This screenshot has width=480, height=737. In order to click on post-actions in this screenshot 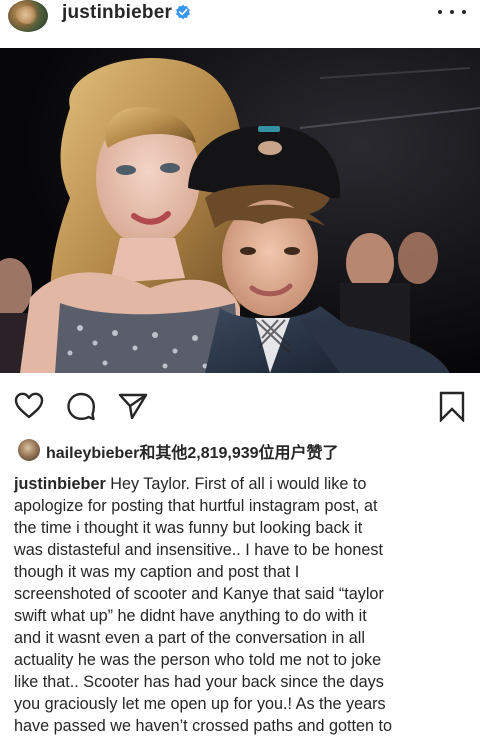, I will do `click(240, 406)`.